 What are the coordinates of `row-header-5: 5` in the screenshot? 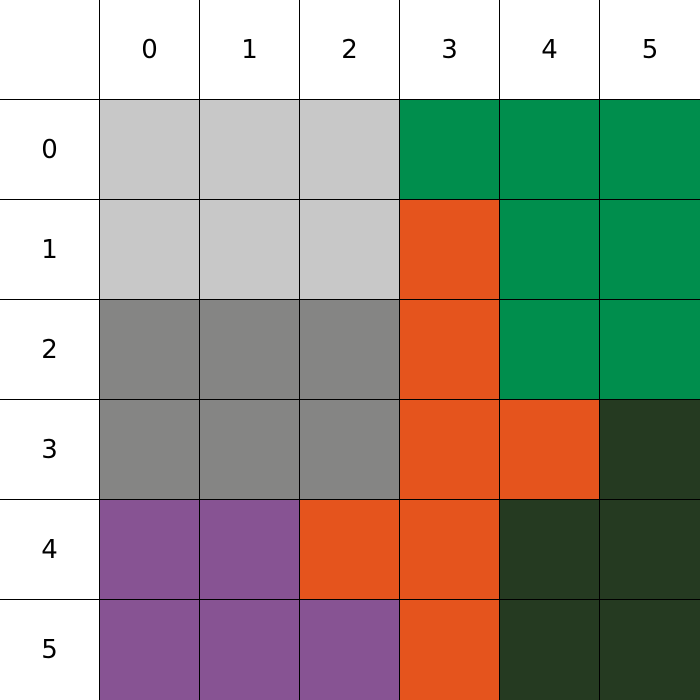 It's located at (50, 650).